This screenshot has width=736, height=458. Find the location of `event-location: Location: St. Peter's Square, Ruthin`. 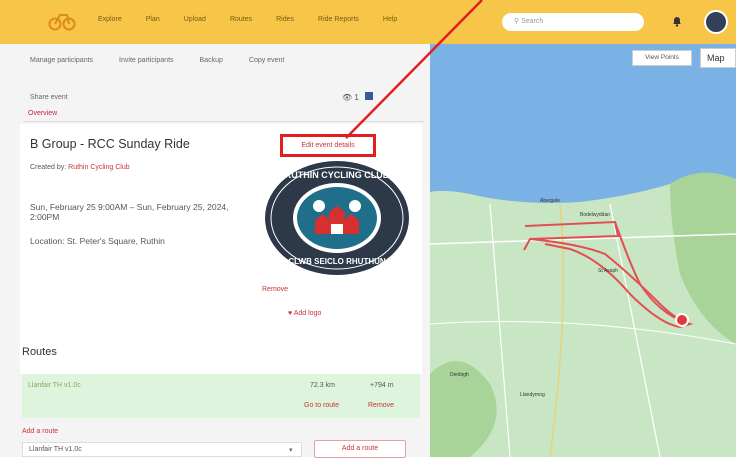

event-location: Location: St. Peter's Square, Ruthin is located at coordinates (97, 241).